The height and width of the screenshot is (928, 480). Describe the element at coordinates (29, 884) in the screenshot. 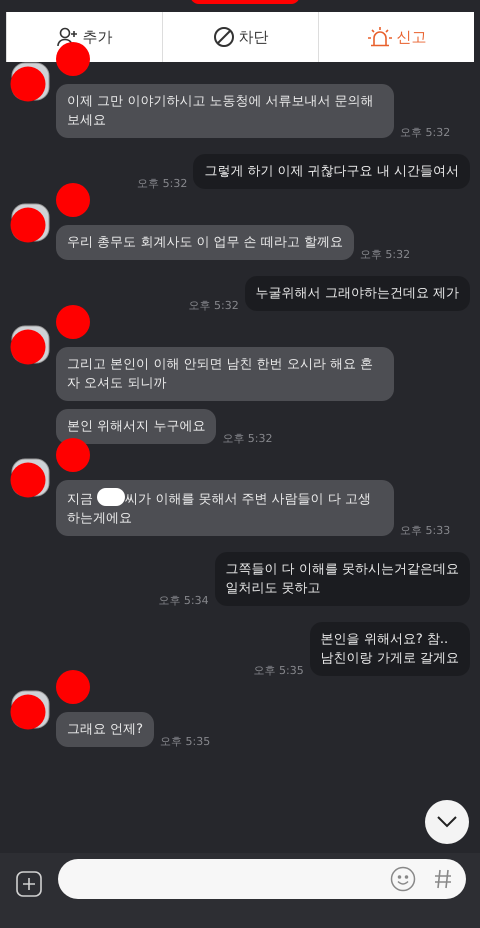

I see `add-icon` at that location.